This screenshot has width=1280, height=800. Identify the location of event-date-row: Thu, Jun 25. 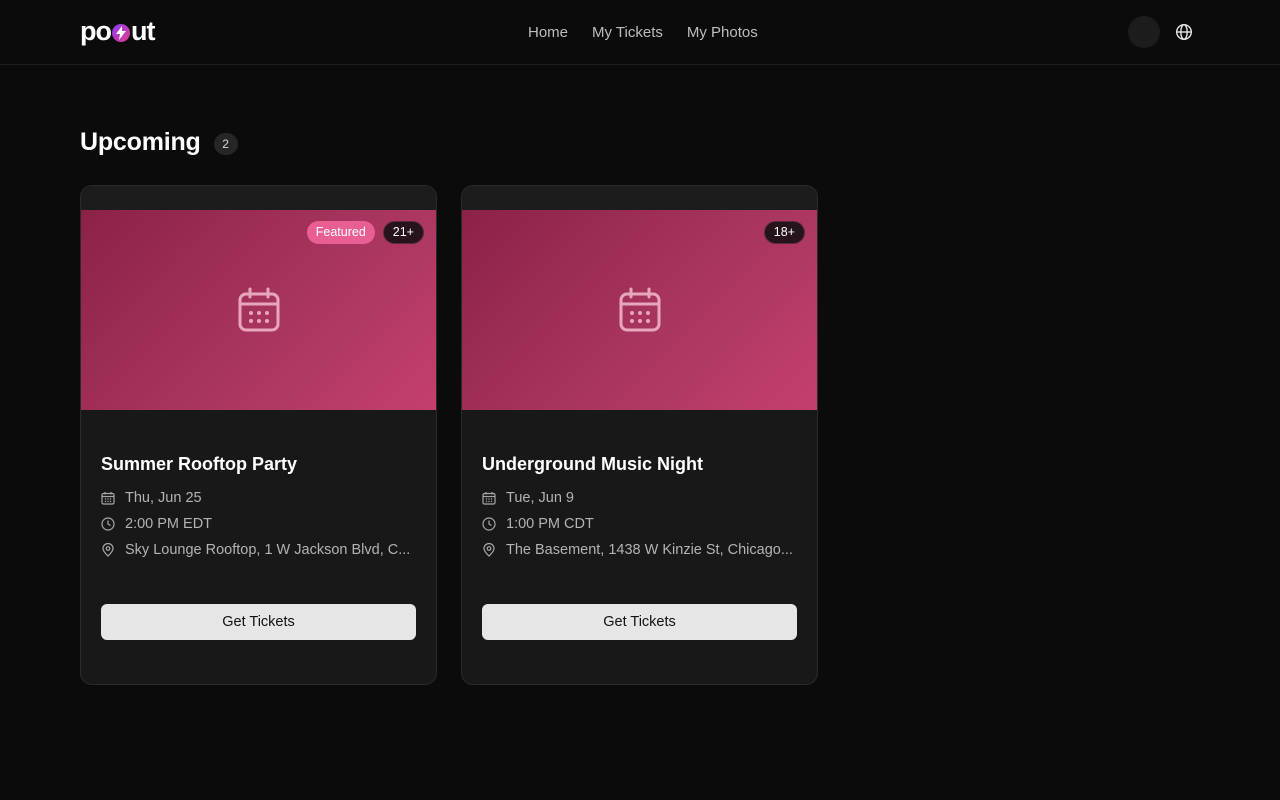
(258, 498).